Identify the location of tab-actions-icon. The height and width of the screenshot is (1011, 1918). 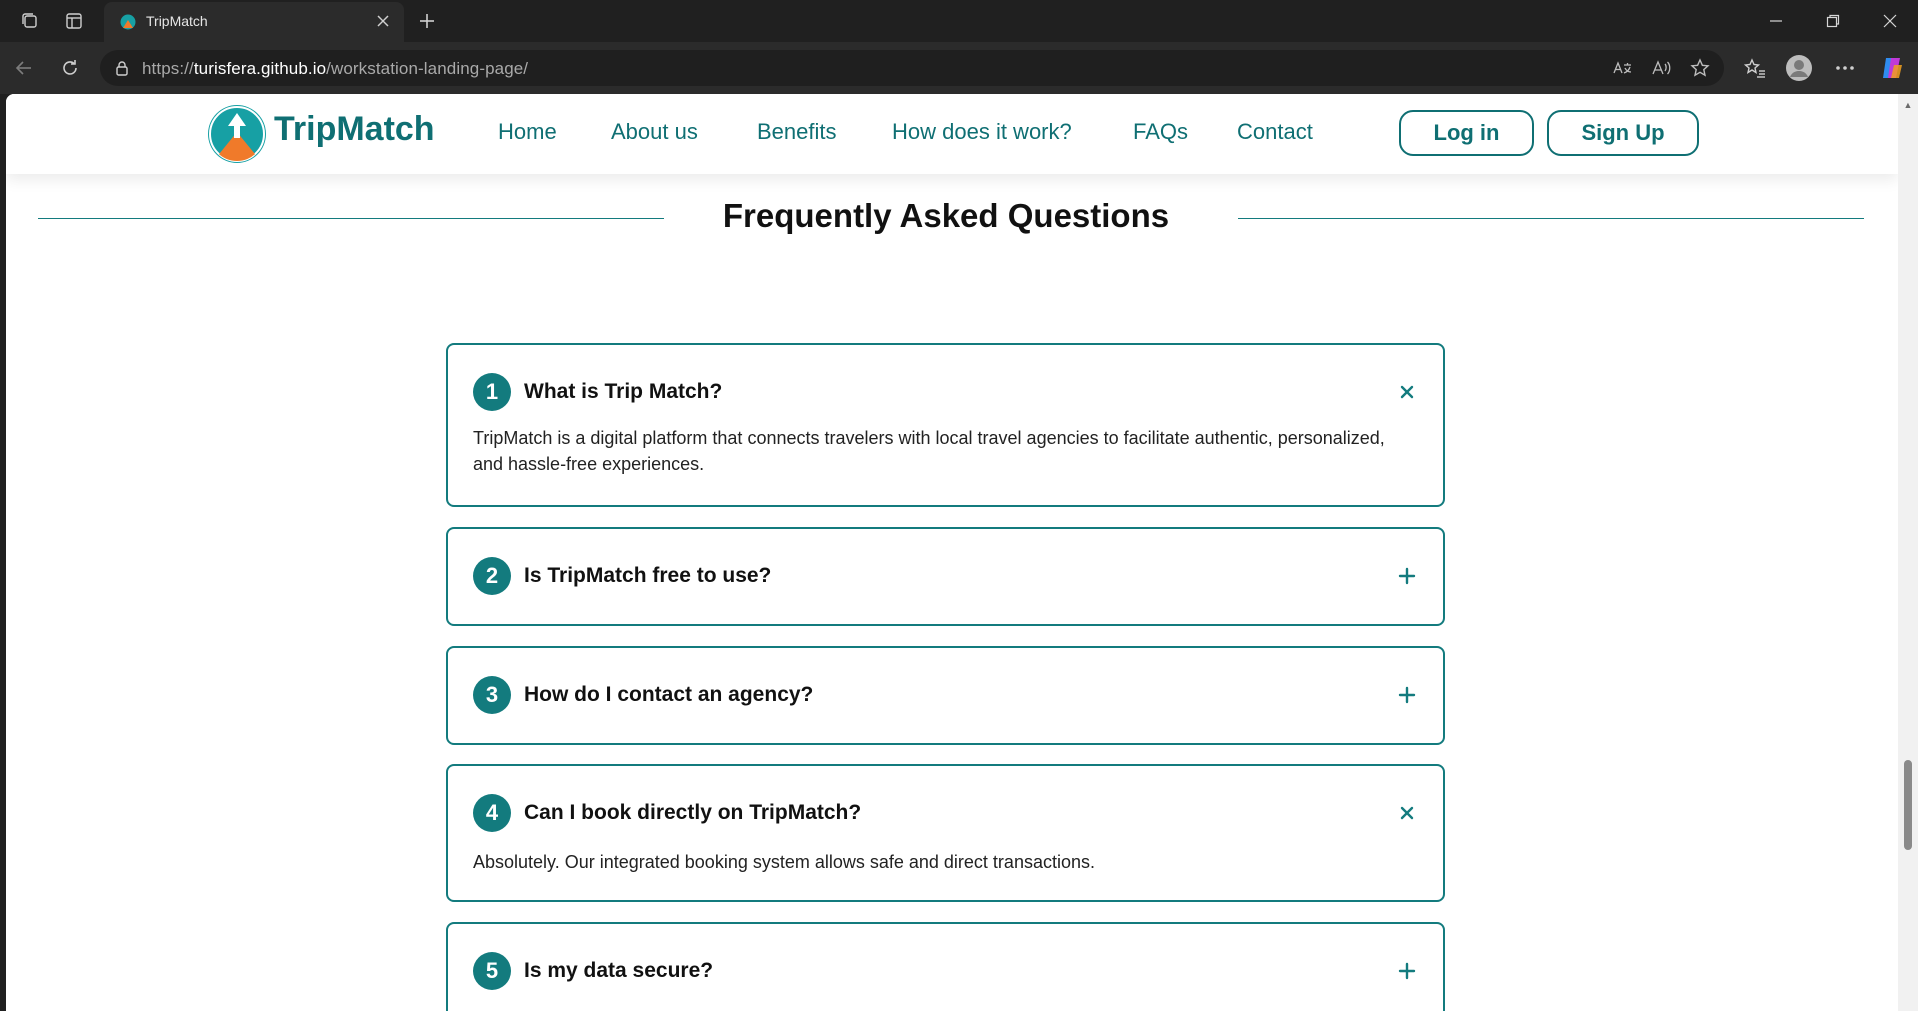
(30, 21).